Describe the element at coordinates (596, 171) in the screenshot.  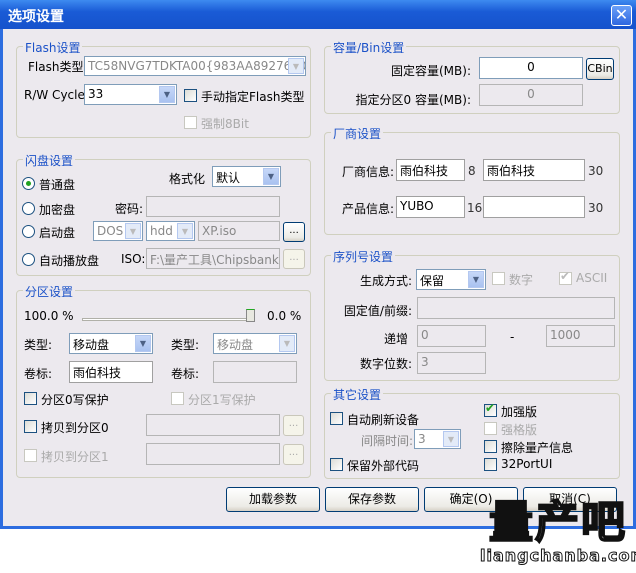
I see `vendor-info2-length: 30` at that location.